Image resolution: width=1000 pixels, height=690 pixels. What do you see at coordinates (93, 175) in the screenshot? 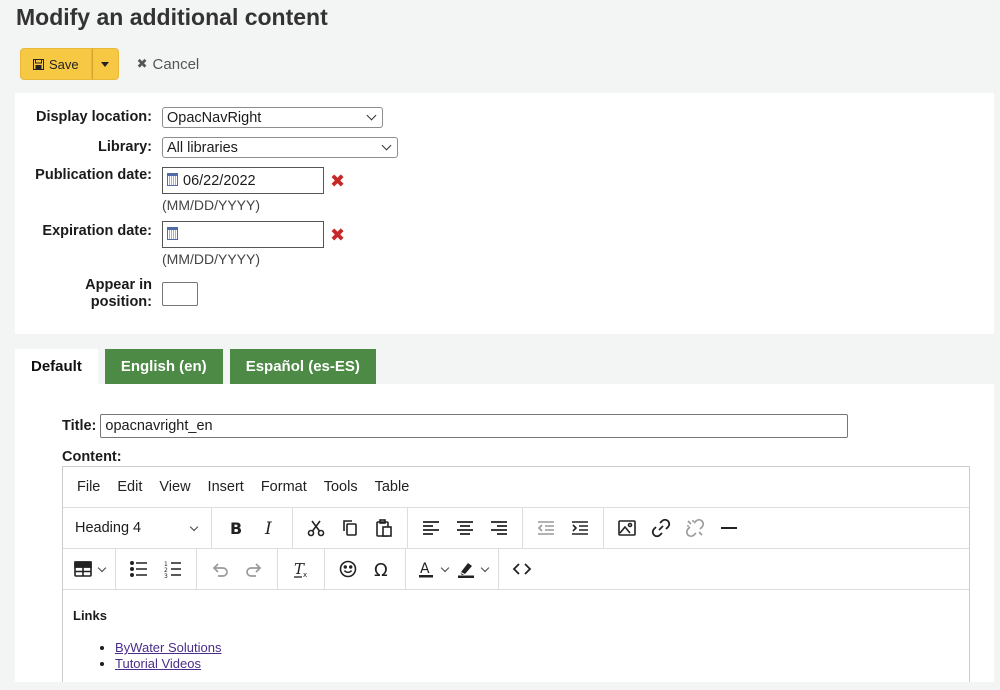
I see `publication-date-label: Publication date:` at bounding box center [93, 175].